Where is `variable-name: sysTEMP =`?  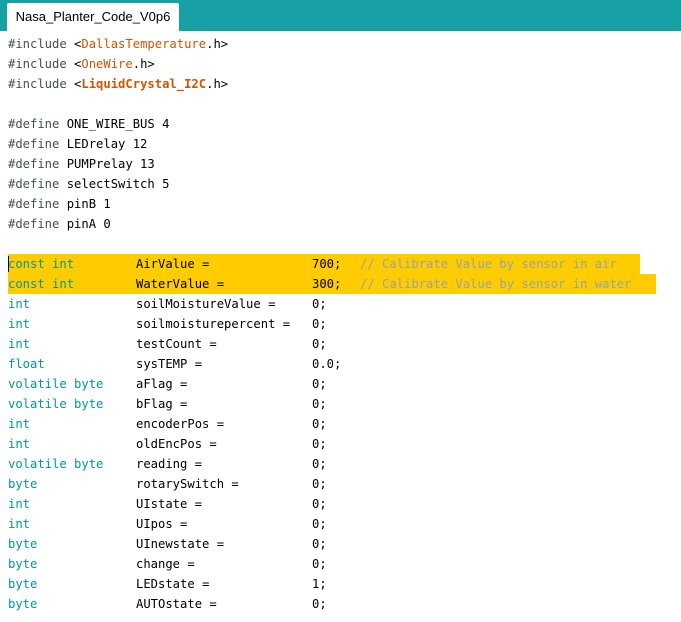 variable-name: sysTEMP = is located at coordinates (169, 364).